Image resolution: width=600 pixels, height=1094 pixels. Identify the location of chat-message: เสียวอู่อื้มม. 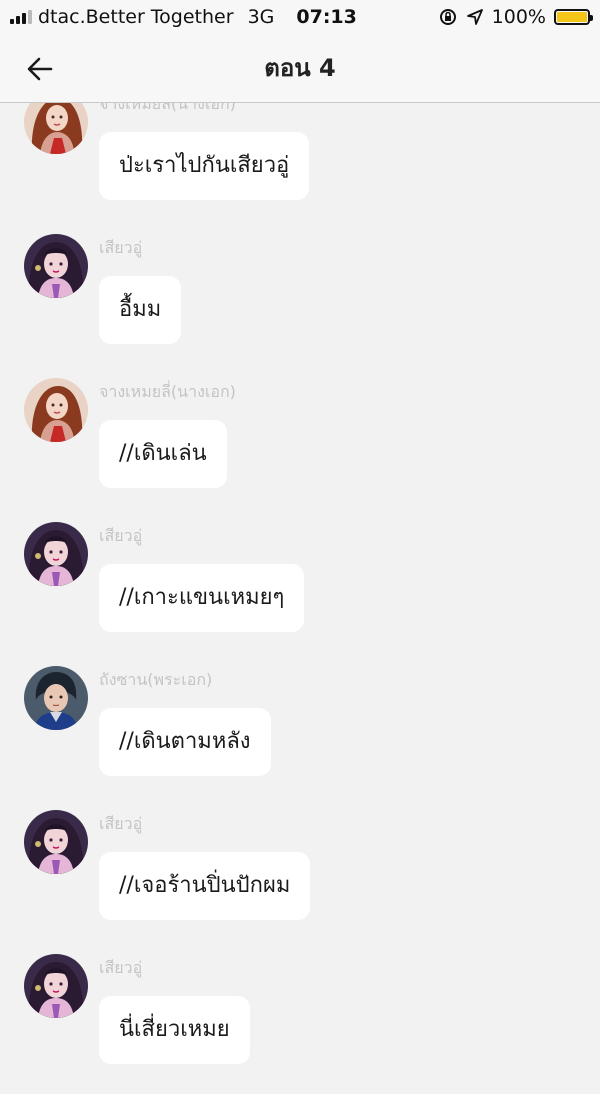
(300, 304).